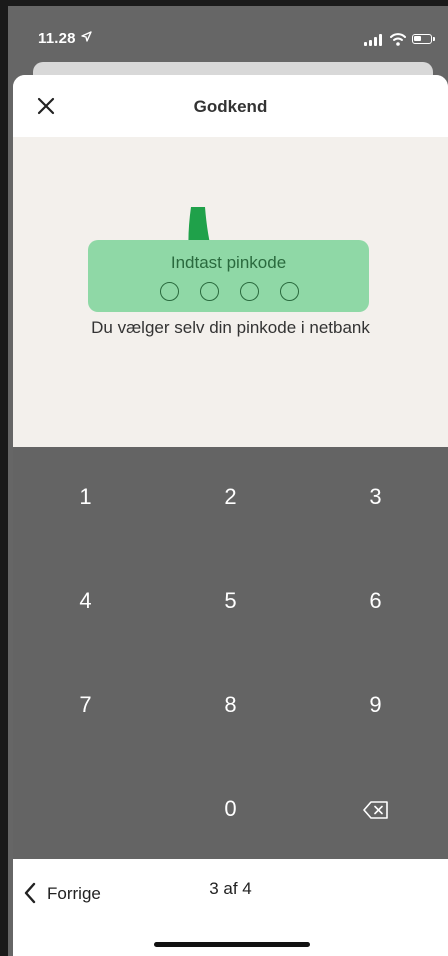 This screenshot has height=956, width=448. Describe the element at coordinates (230, 601) in the screenshot. I see `key-5: 5` at that location.